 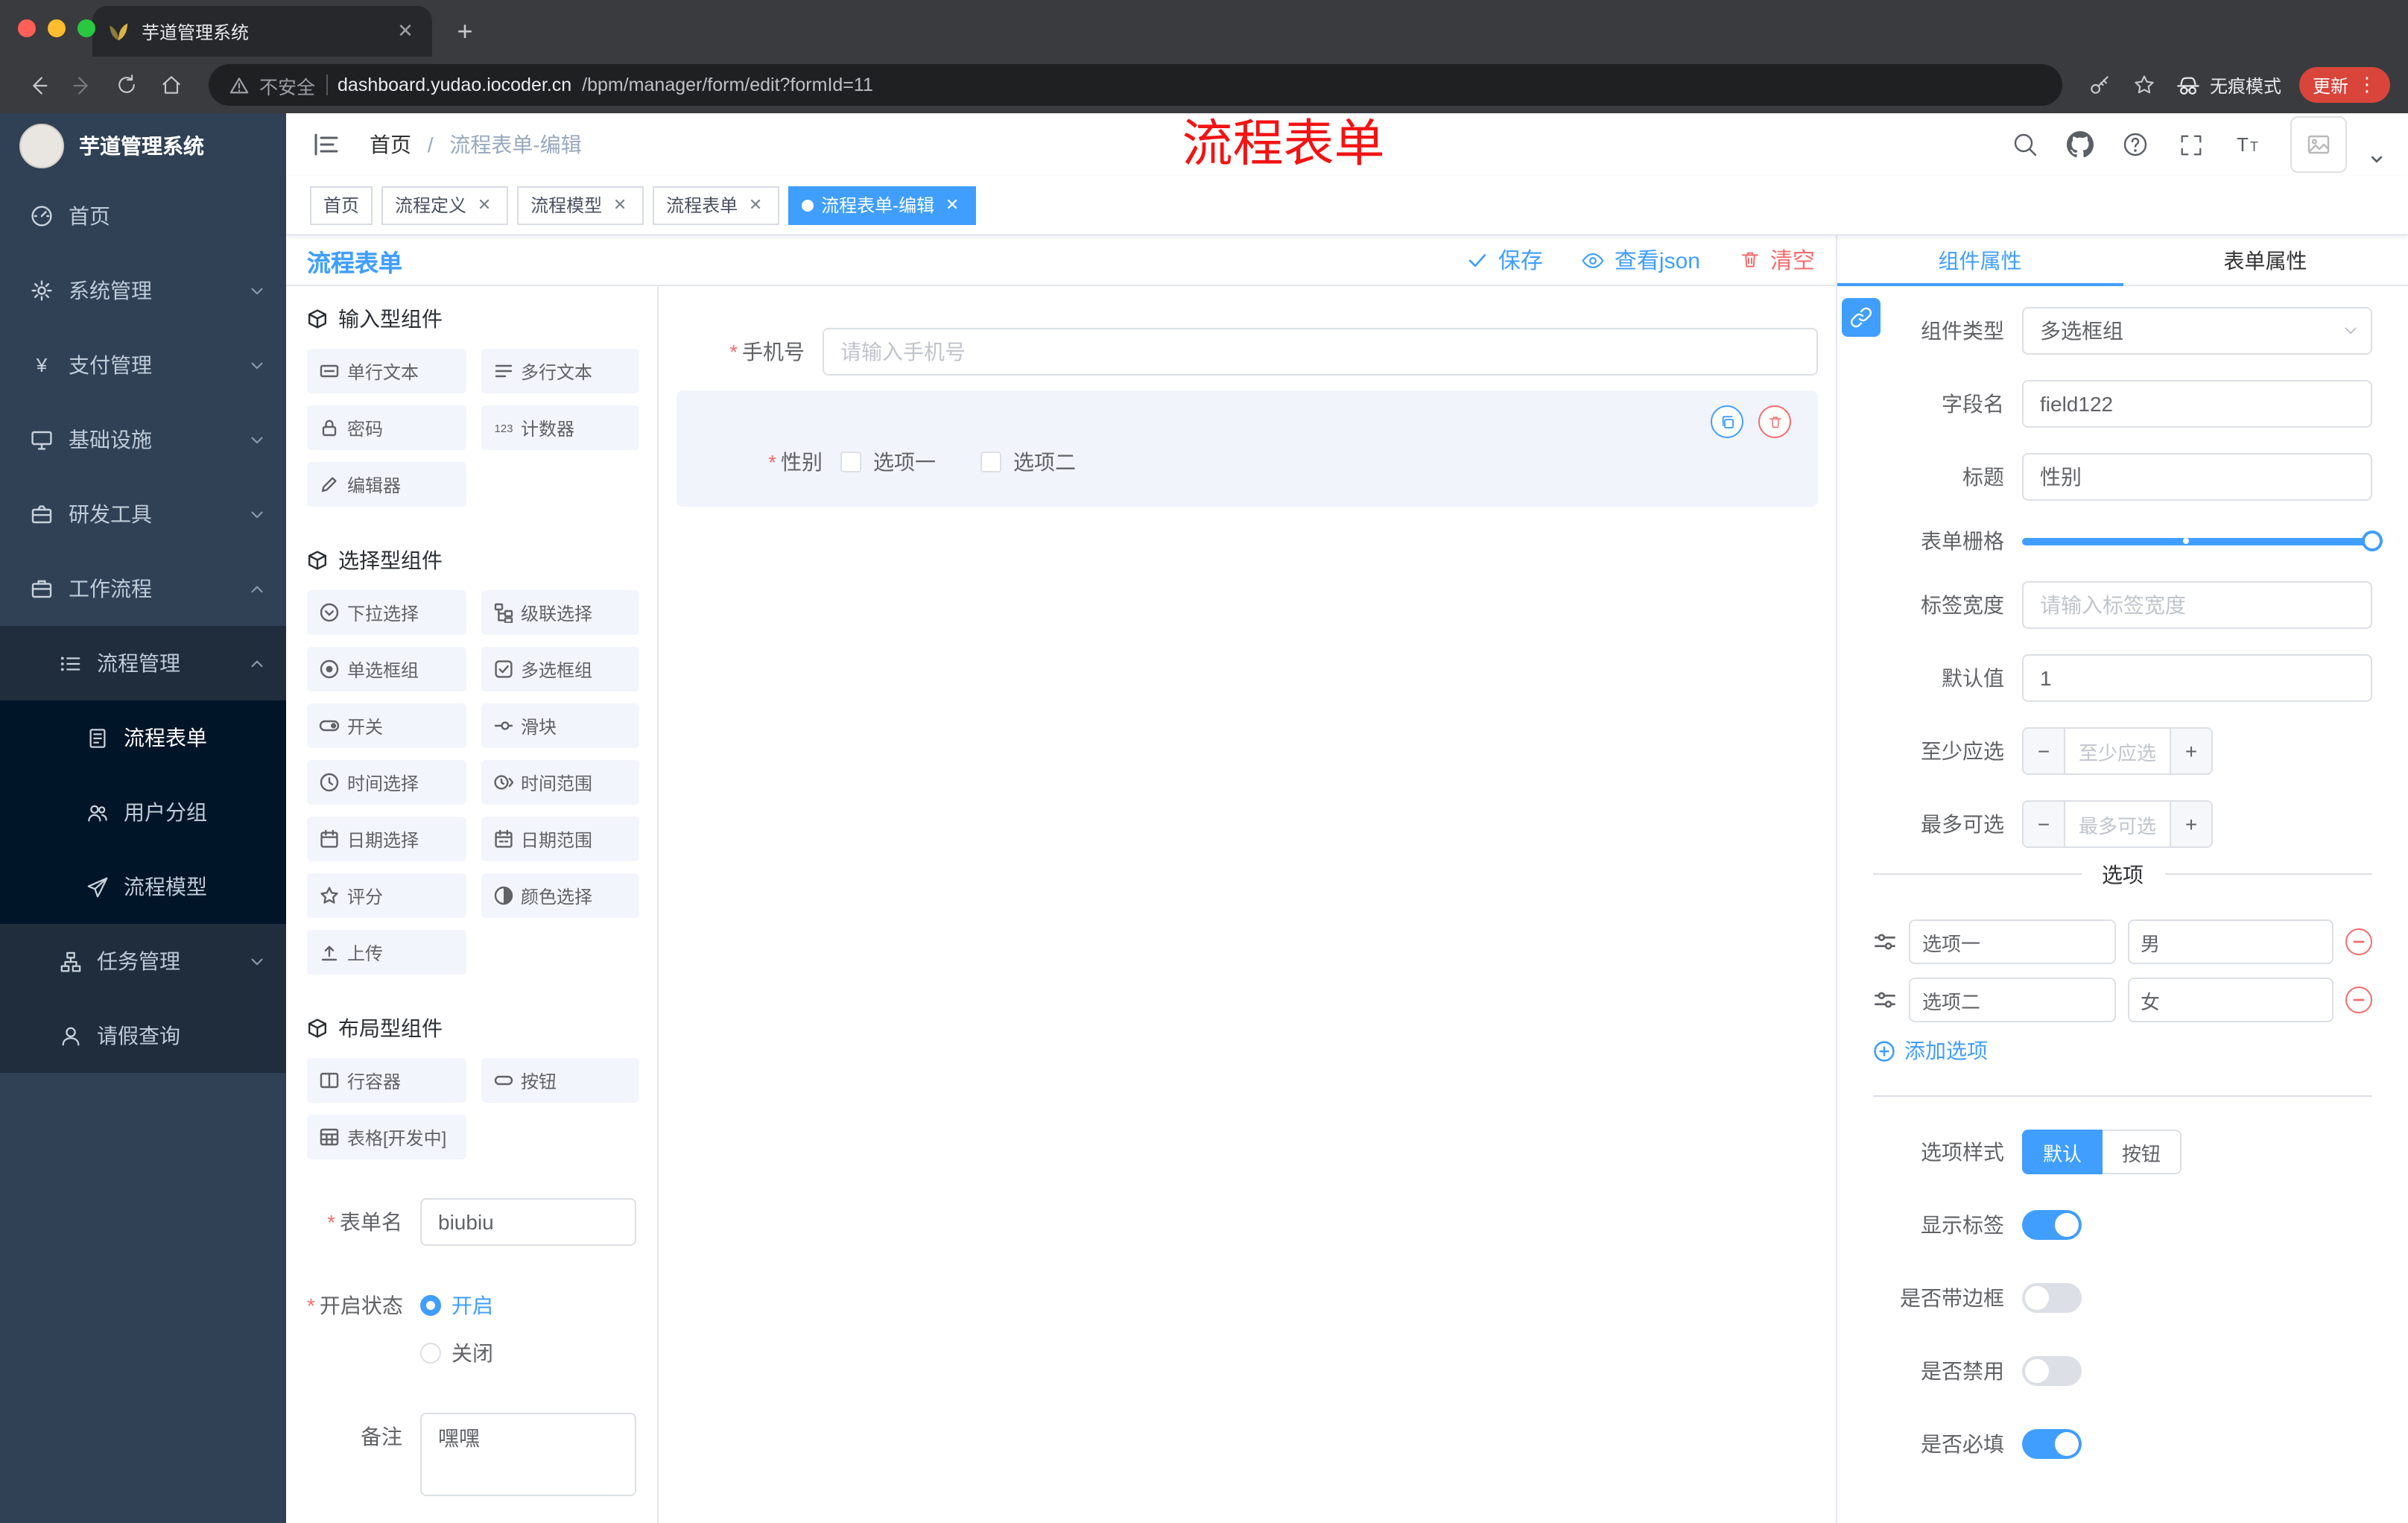 I want to click on gender-field-selected: * 性别 选项一 选项二, so click(x=1247, y=448).